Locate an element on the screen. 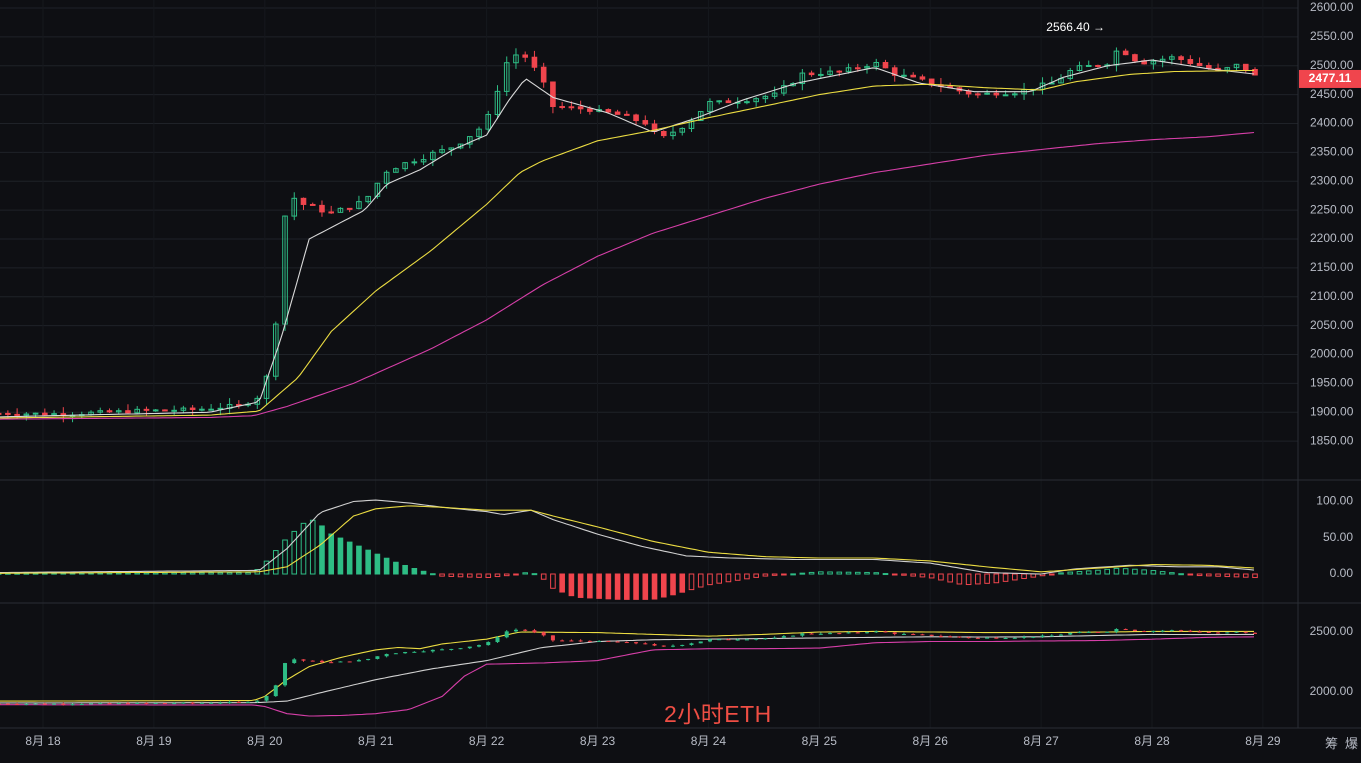 The height and width of the screenshot is (763, 1361). date-axis-label: 8月 19 is located at coordinates (154, 741).